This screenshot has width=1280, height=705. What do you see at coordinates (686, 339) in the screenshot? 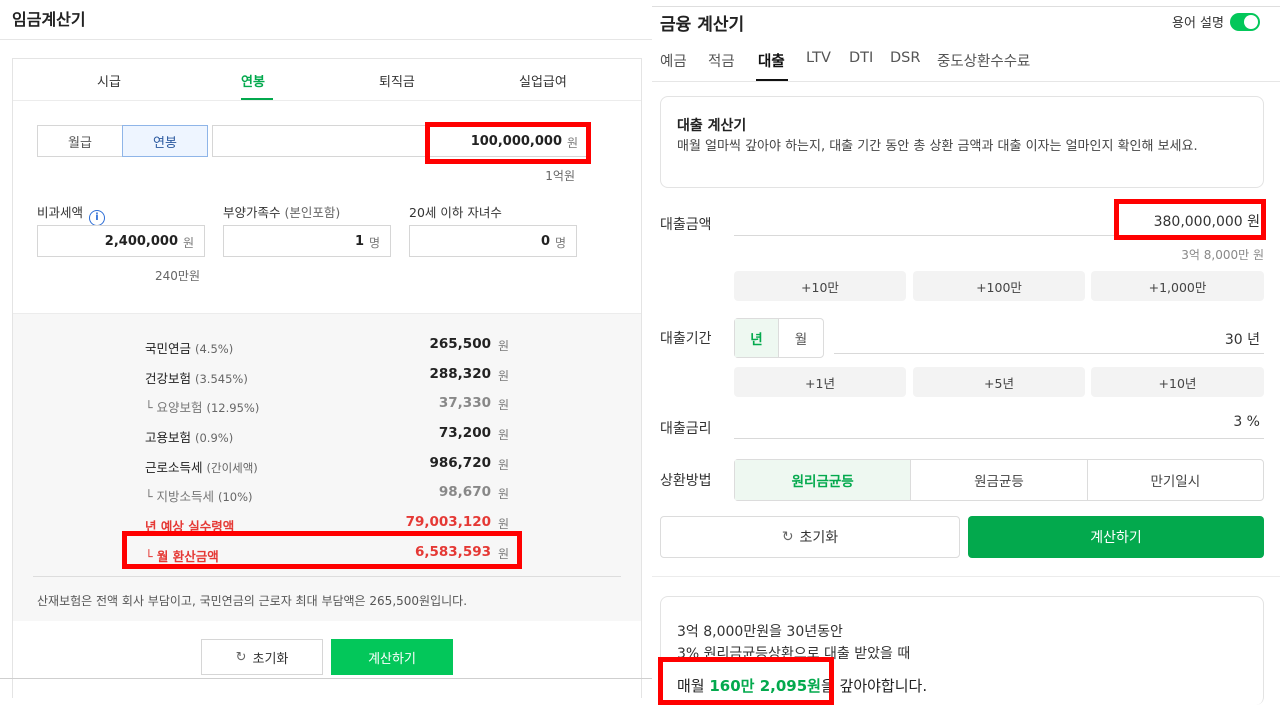
I see `loan-period-label: 대출기간` at bounding box center [686, 339].